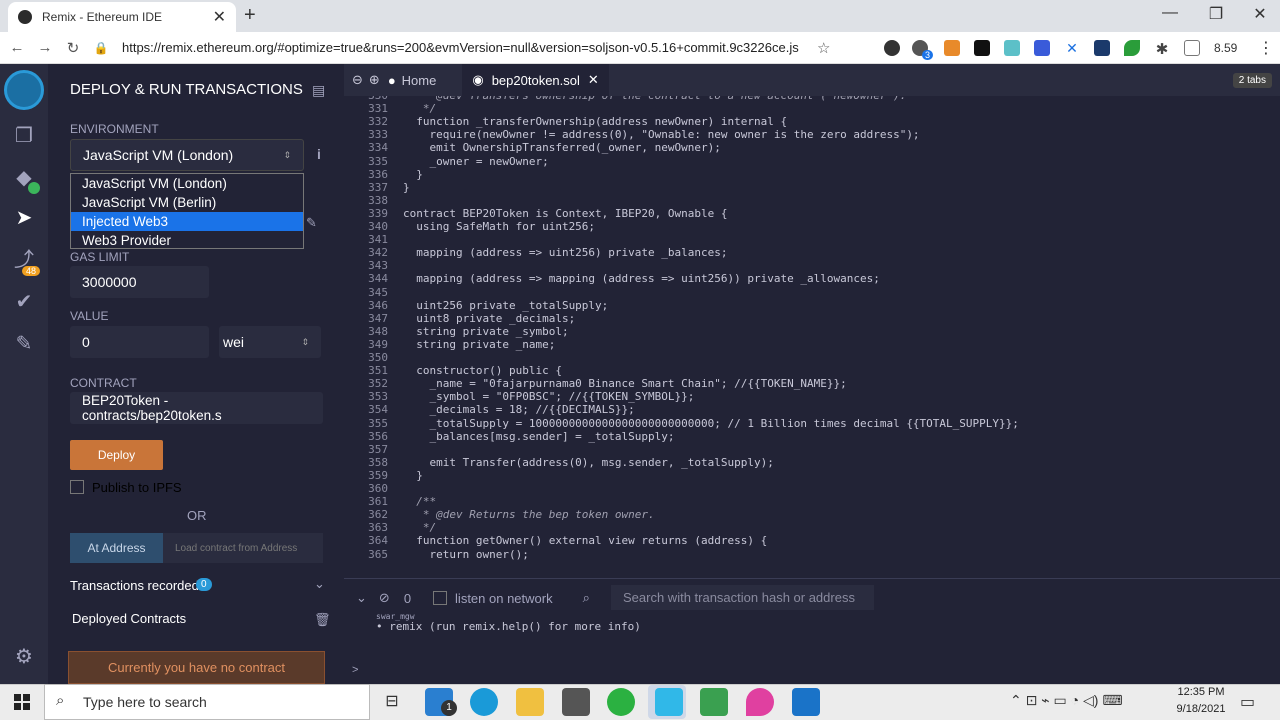 This screenshot has width=1280, height=720. I want to click on close-window-icon: ✕, so click(1260, 14).